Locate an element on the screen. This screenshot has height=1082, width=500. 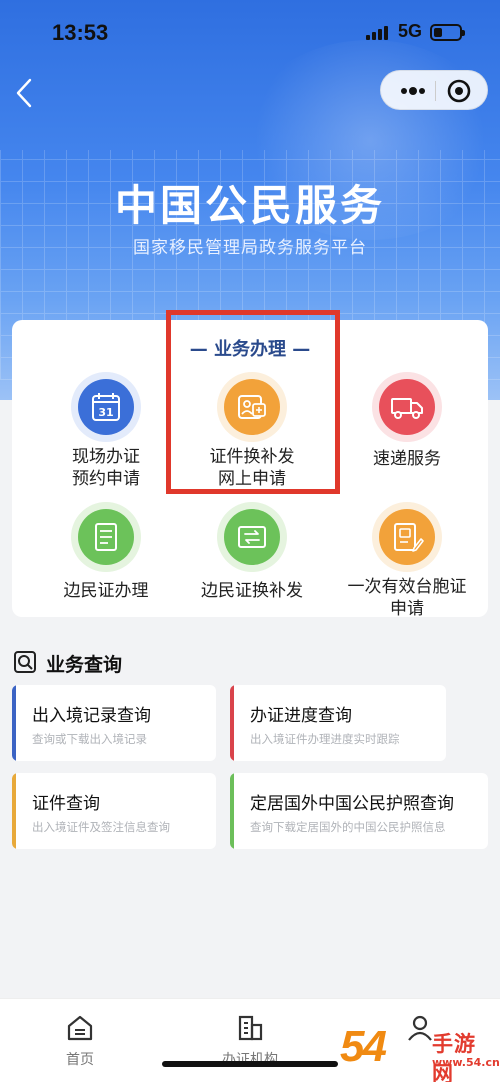
service-taiwan-compatriot-permit: 一次有效台胞证 申请 is located at coordinates (407, 561).